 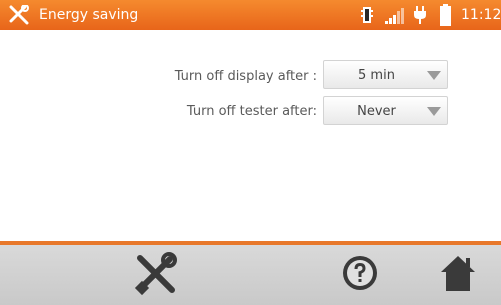 What do you see at coordinates (376, 75) in the screenshot?
I see `display-timeout-value: 5 min` at bounding box center [376, 75].